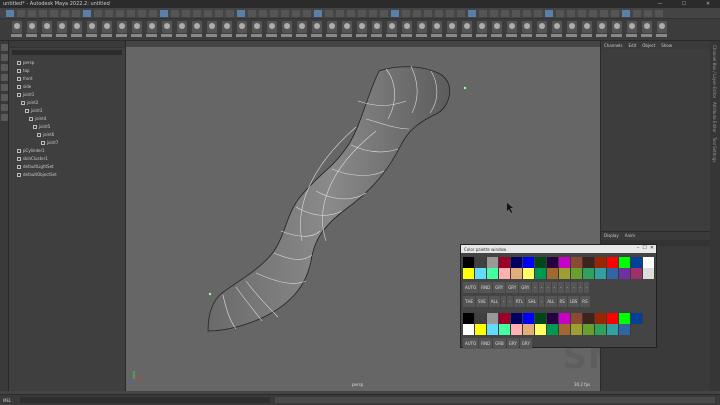 The height and width of the screenshot is (405, 720). I want to click on palette-minimize-button: –, so click(638, 248).